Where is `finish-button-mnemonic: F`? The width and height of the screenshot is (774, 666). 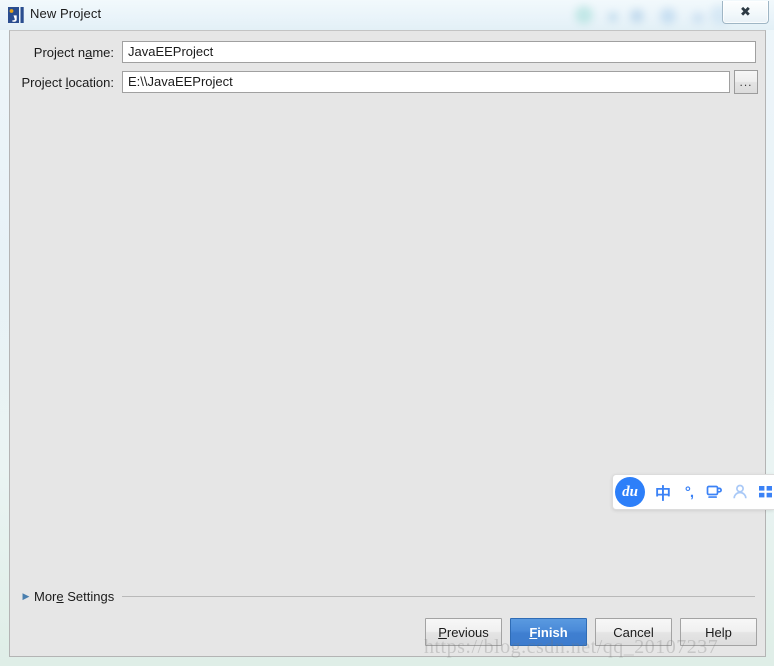
finish-button-mnemonic: F is located at coordinates (533, 632).